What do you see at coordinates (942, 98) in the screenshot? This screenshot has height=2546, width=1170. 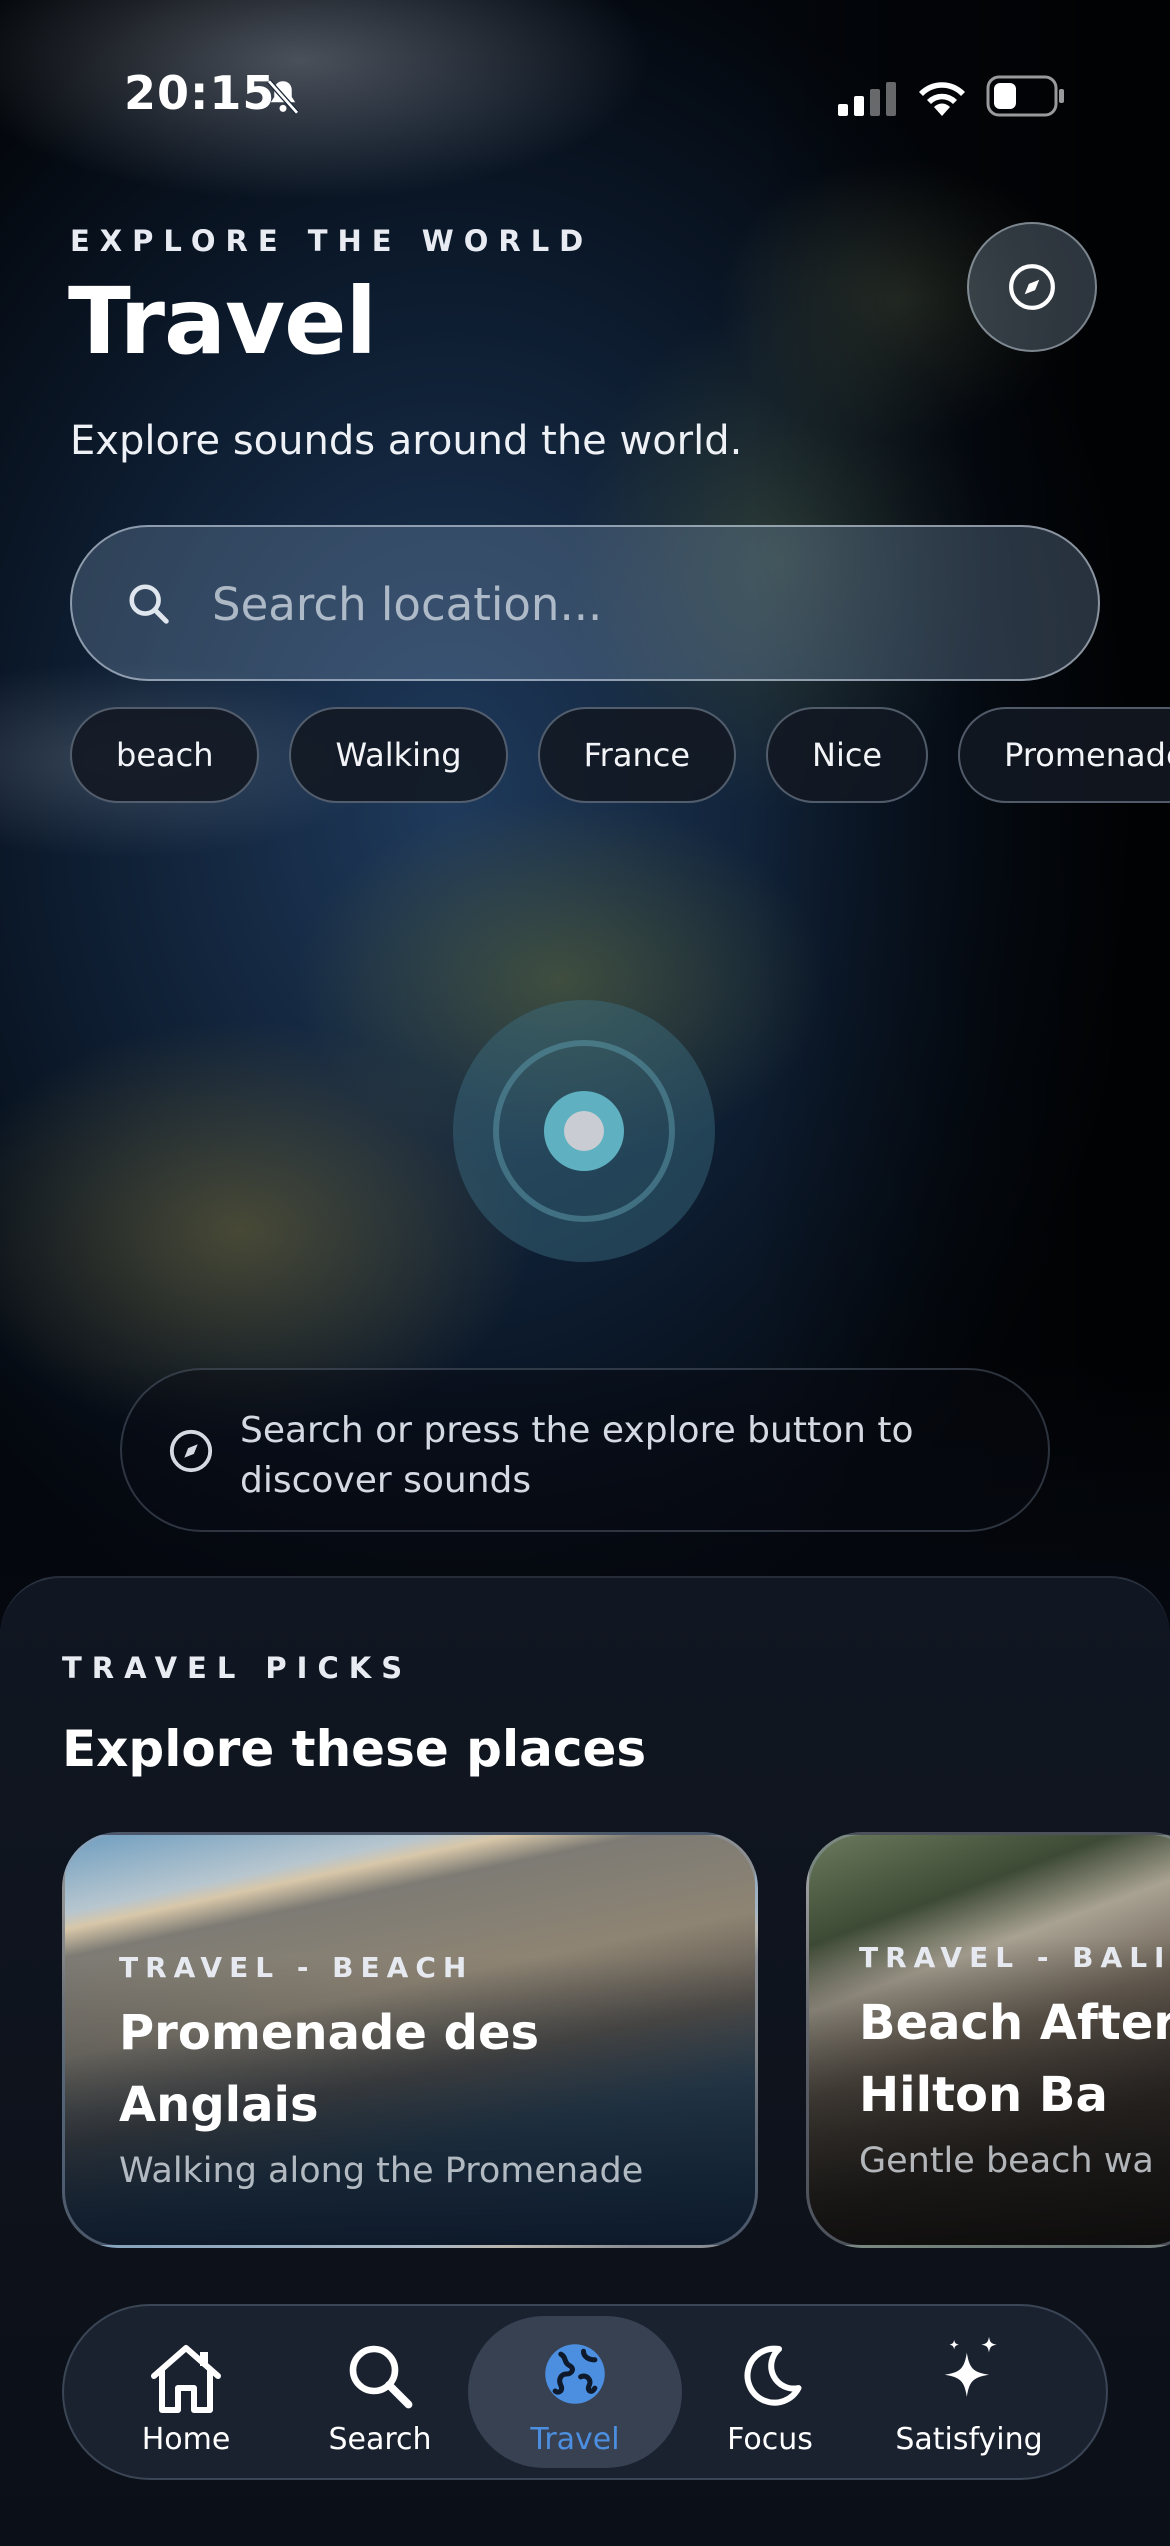 I see `wifi-icon` at bounding box center [942, 98].